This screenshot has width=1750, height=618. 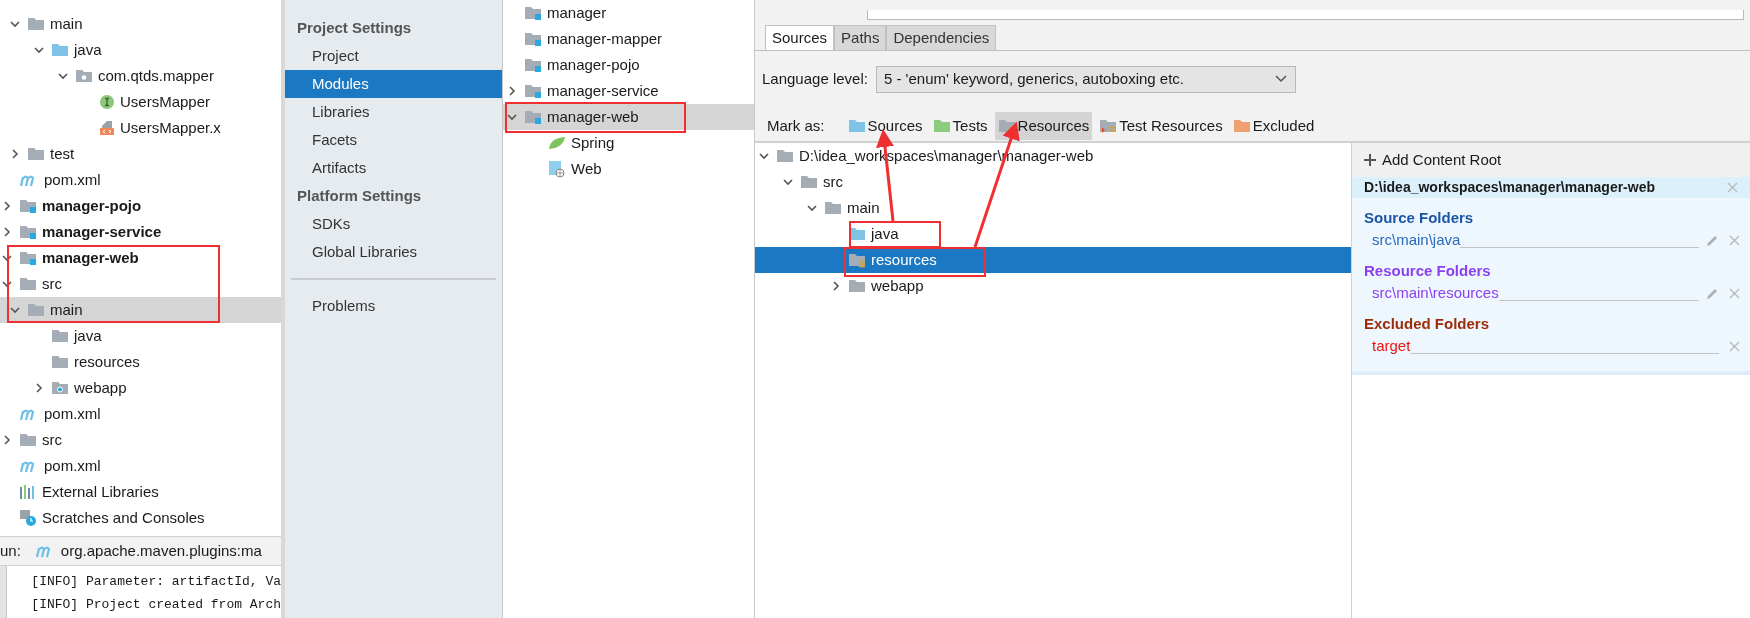 What do you see at coordinates (1509, 187) in the screenshot?
I see `content-root-path: D:\idea_workspaces\manager\manager-web` at bounding box center [1509, 187].